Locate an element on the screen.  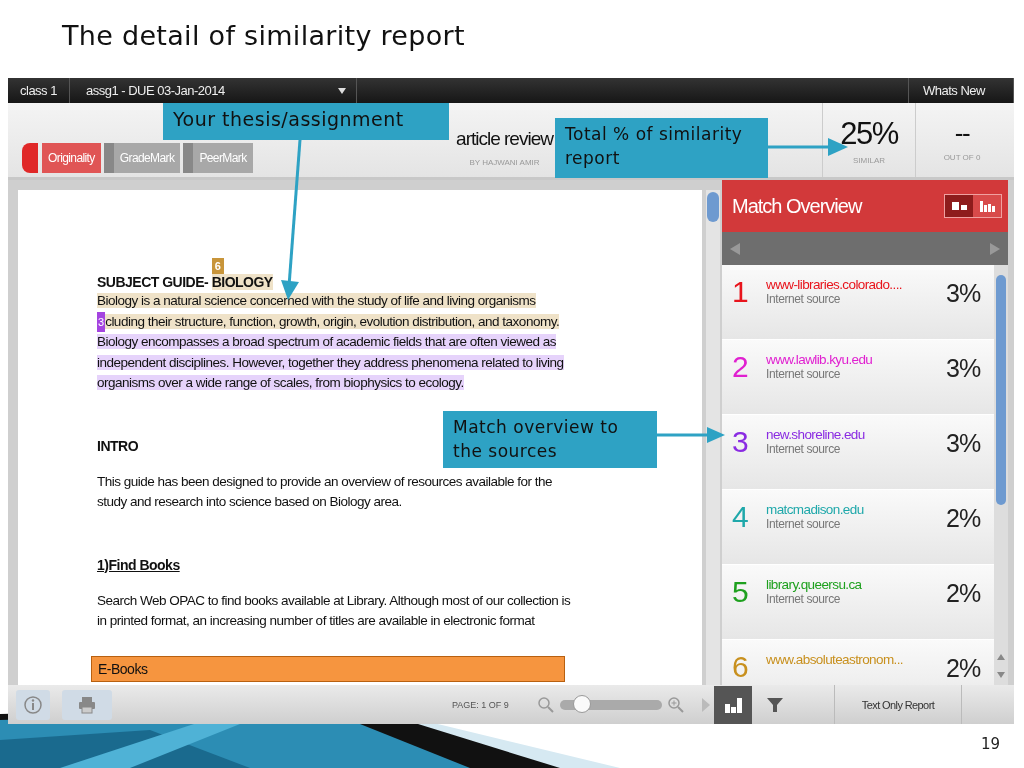
ebooks-box: E-Books is located at coordinates (328, 668).